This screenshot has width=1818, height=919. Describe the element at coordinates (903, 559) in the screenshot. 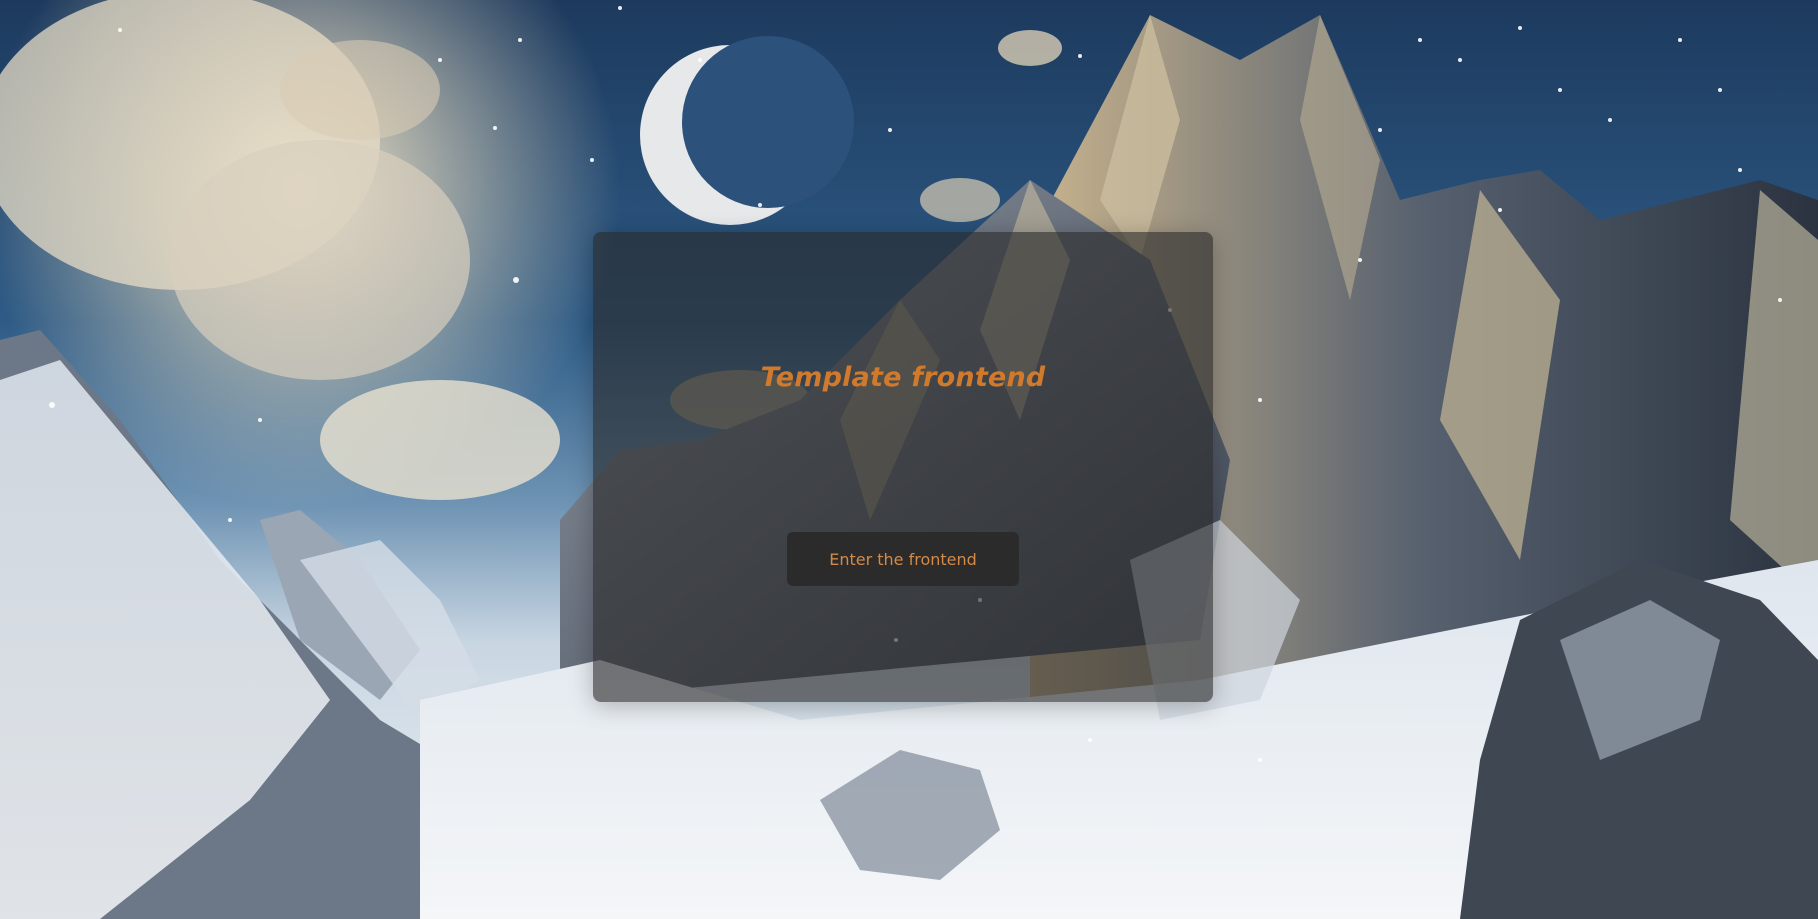

I see `enter-frontend-button: Enter the frontend` at that location.